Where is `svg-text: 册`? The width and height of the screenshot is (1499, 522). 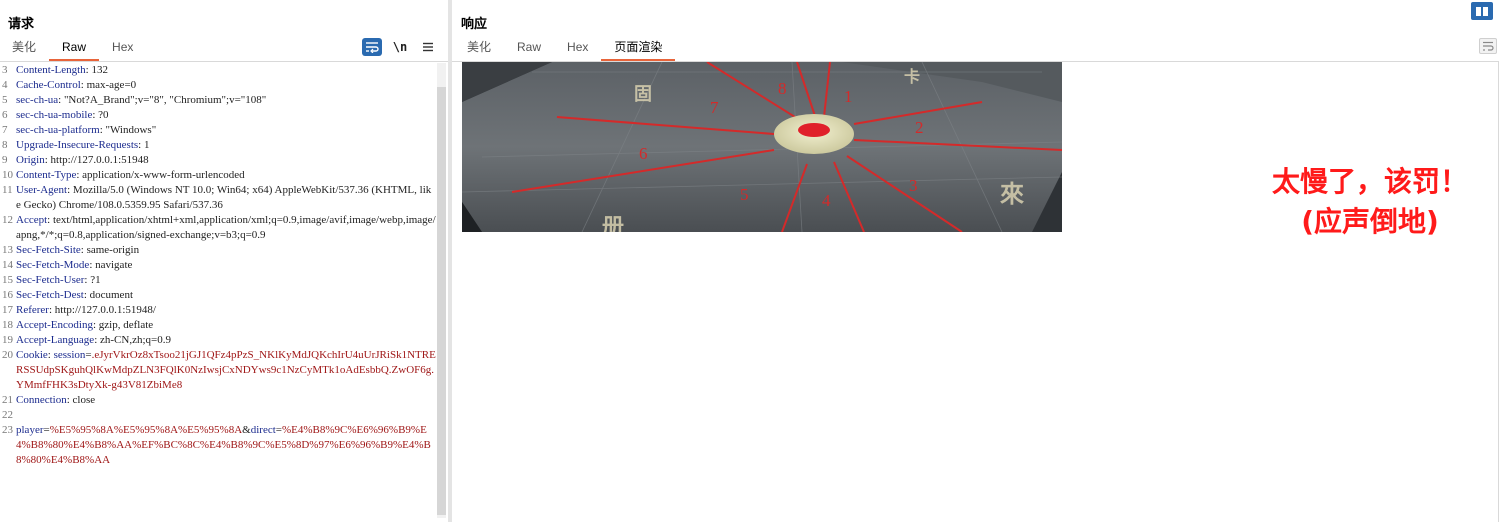 svg-text: 册 is located at coordinates (613, 223).